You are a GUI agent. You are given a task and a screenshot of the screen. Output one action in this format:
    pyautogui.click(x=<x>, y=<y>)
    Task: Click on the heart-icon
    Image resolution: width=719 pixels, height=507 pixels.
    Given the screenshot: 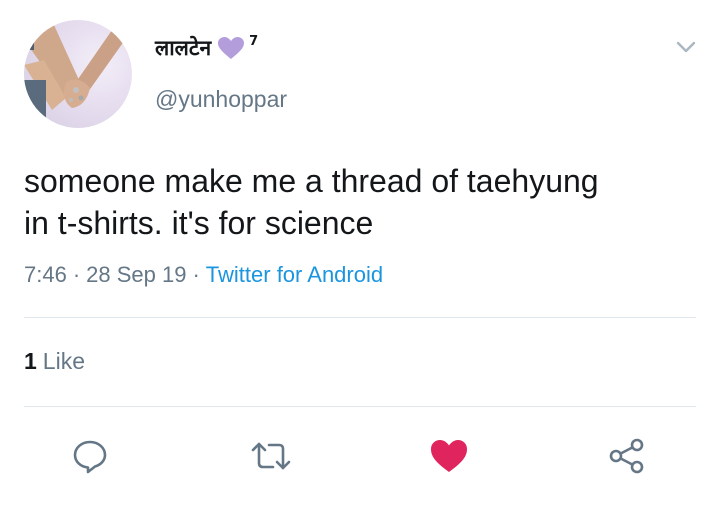 What is the action you would take?
    pyautogui.click(x=449, y=456)
    